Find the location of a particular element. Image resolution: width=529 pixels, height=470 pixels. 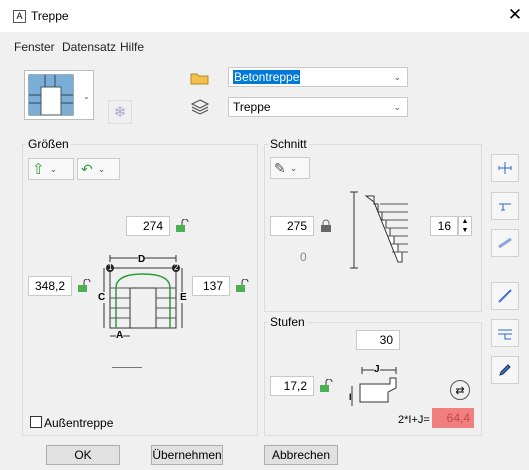

offset-value: 0 is located at coordinates (303, 257).